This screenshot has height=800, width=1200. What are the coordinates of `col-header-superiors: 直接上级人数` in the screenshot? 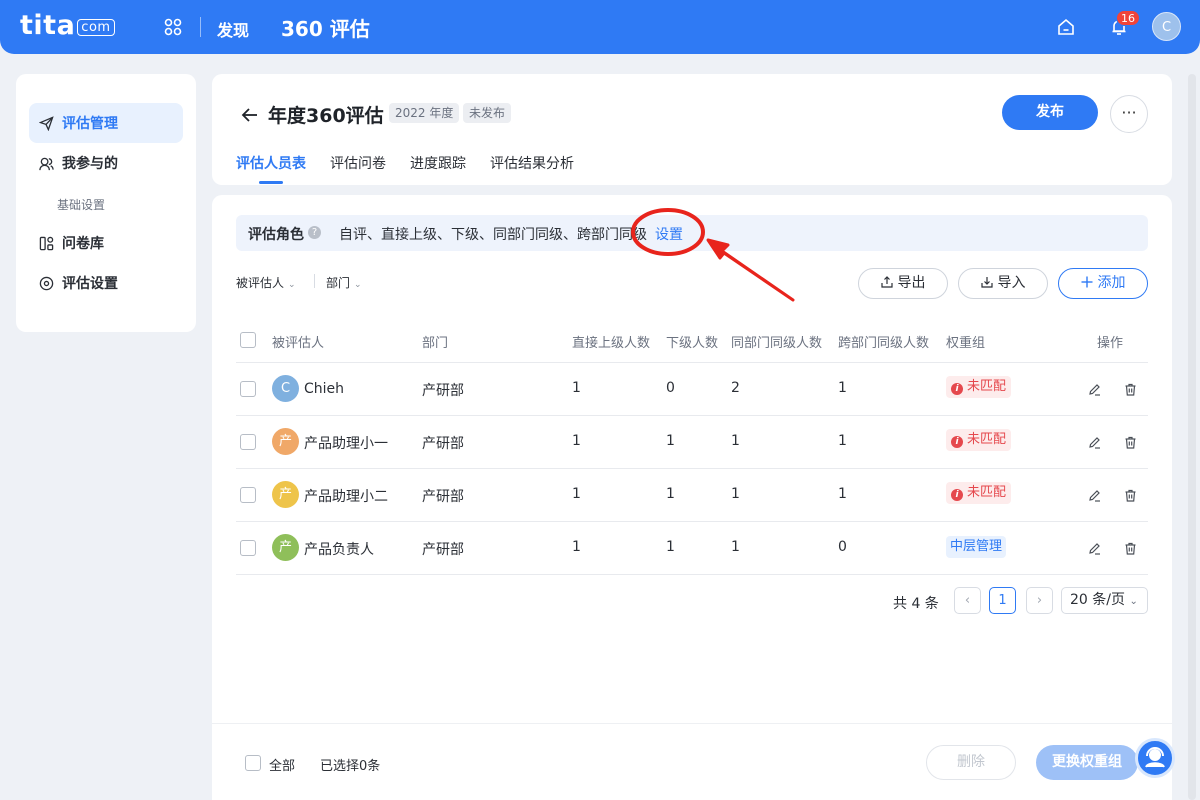 It's located at (611, 343).